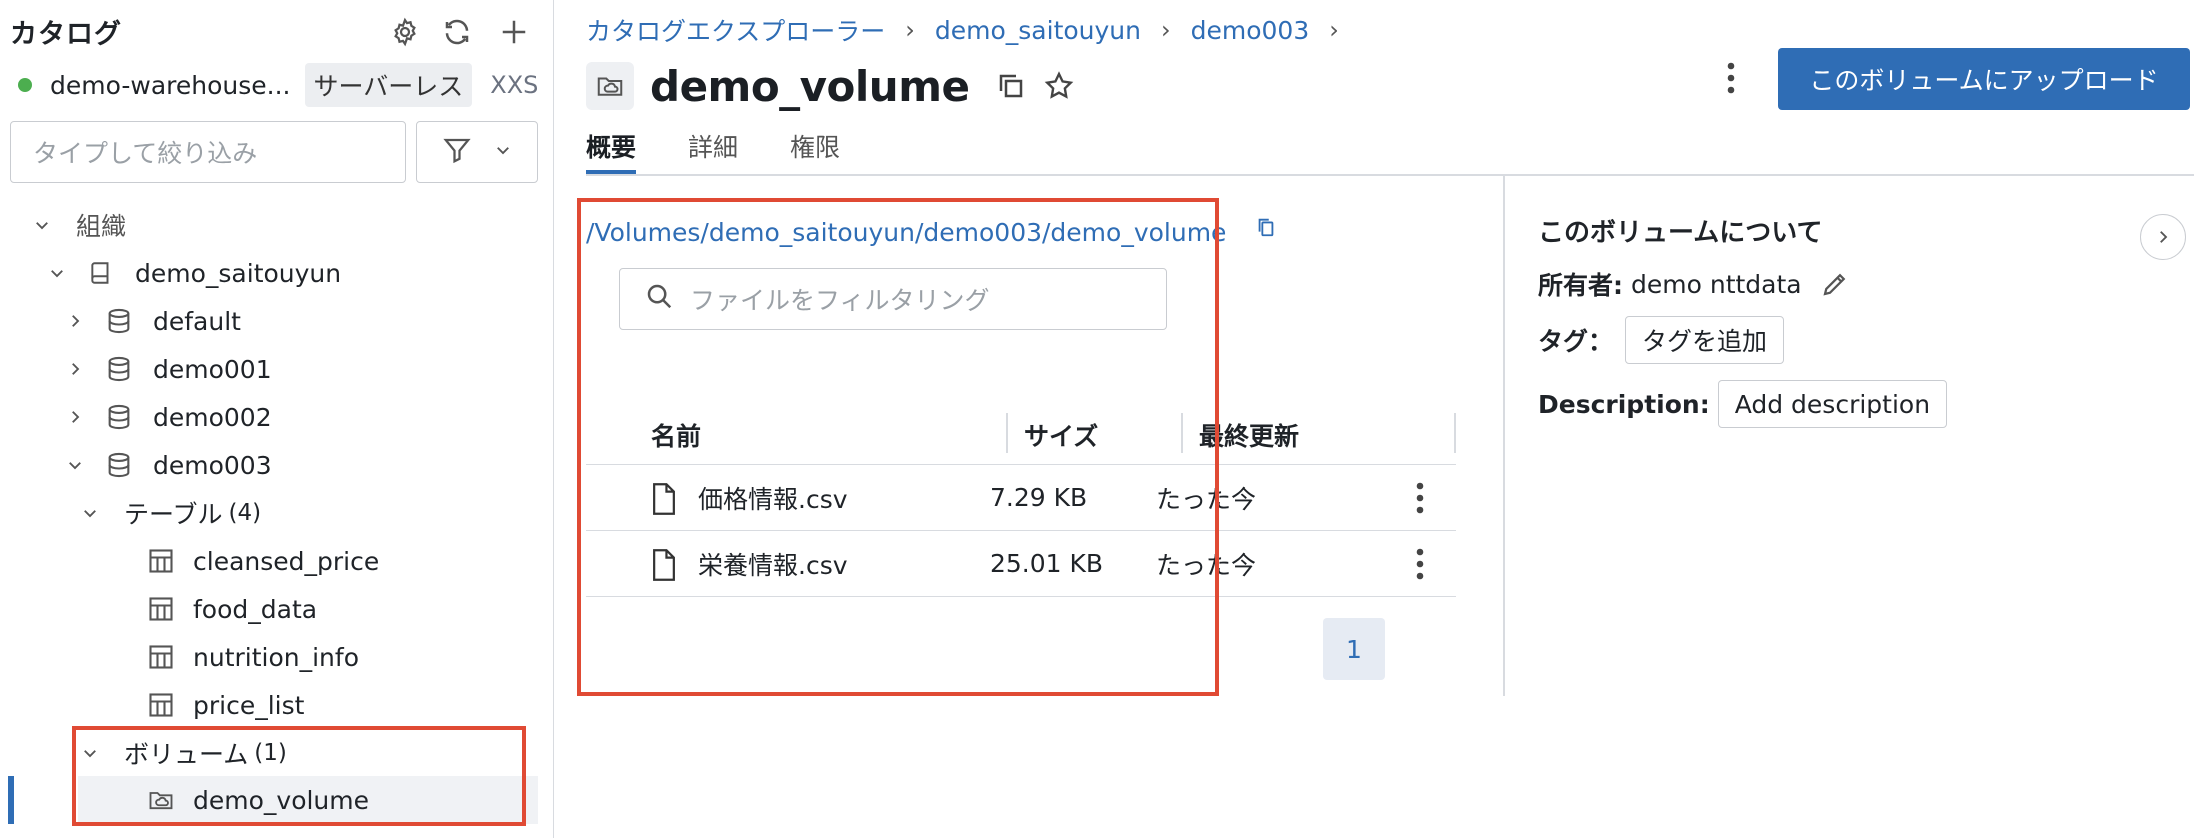 This screenshot has width=2208, height=838. I want to click on tree-item-volume-selected: demo_volume, so click(308, 800).